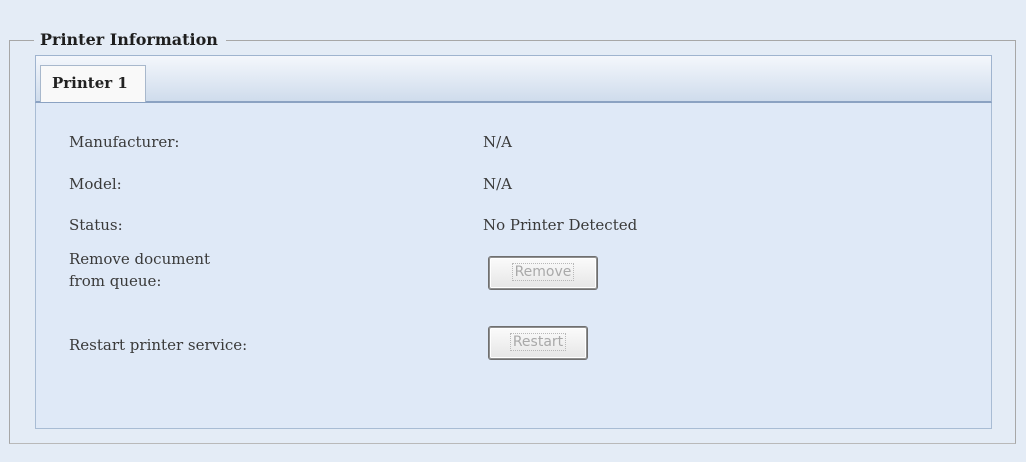 The height and width of the screenshot is (462, 1026). I want to click on restart-button-label: Restart, so click(538, 342).